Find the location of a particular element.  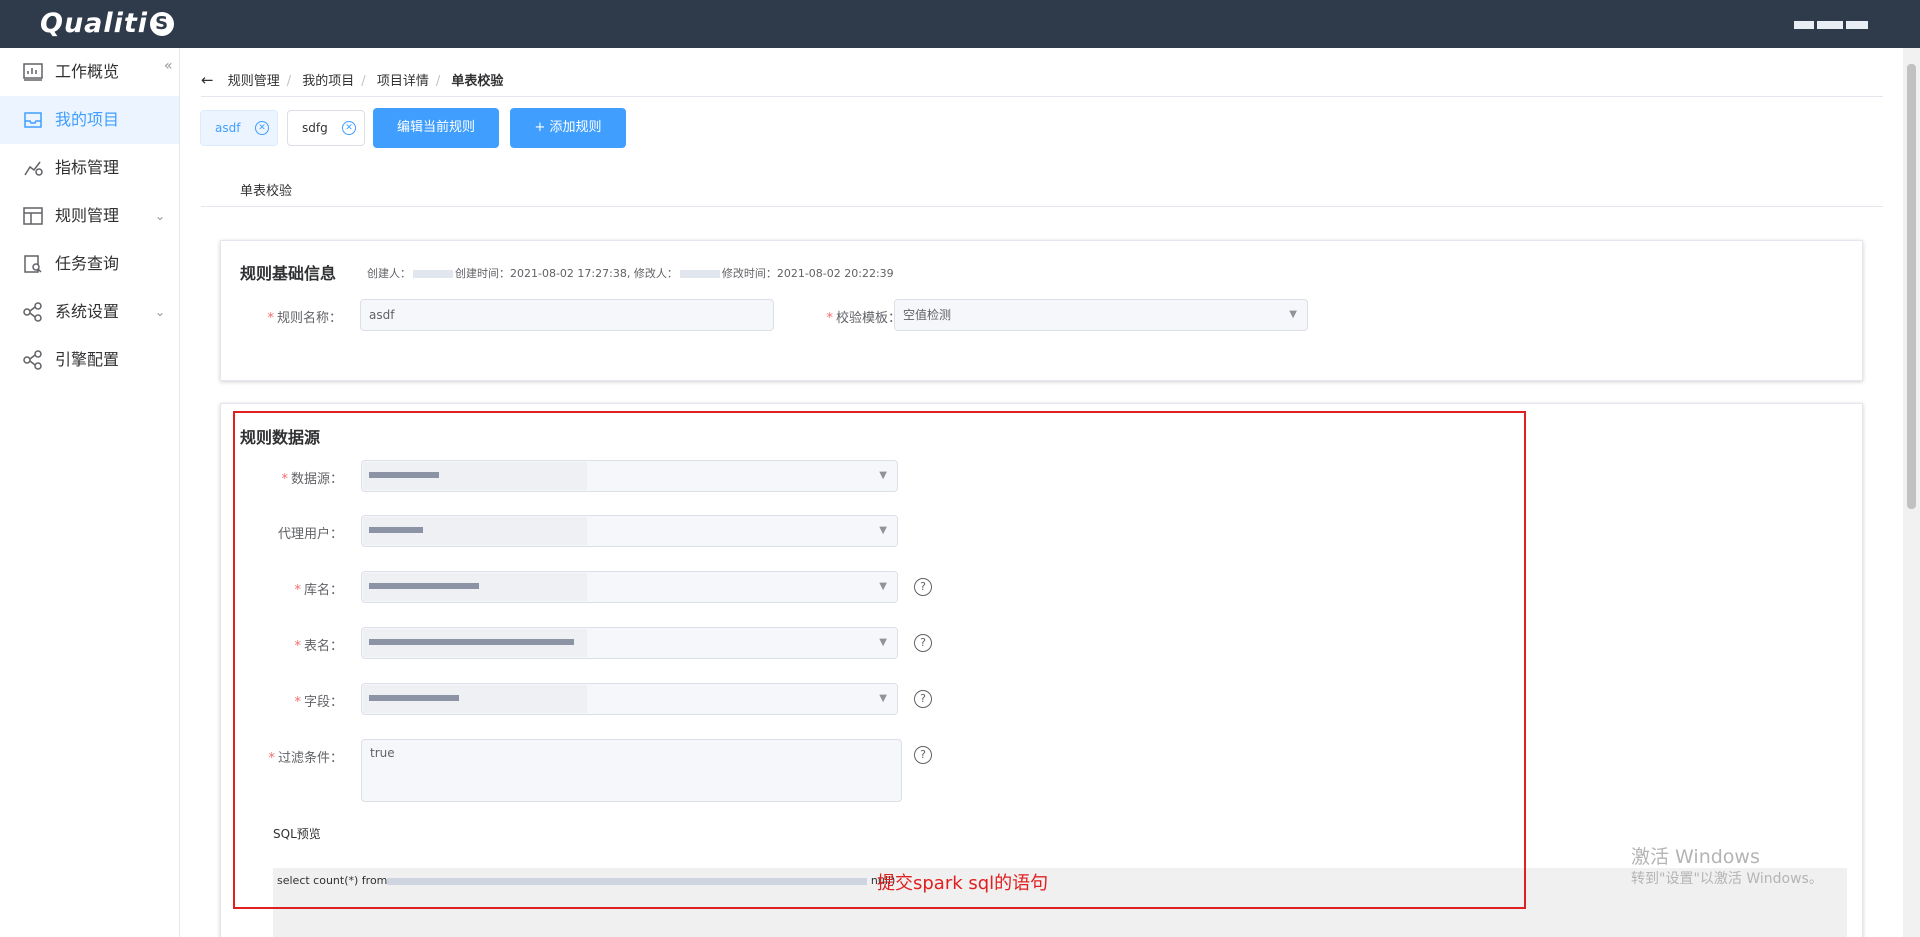

rule-tag-asdf: asdf ✕ is located at coordinates (239, 128).